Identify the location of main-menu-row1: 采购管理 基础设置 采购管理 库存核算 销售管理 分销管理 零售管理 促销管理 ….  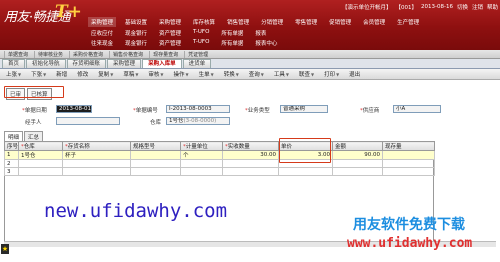
(255, 22).